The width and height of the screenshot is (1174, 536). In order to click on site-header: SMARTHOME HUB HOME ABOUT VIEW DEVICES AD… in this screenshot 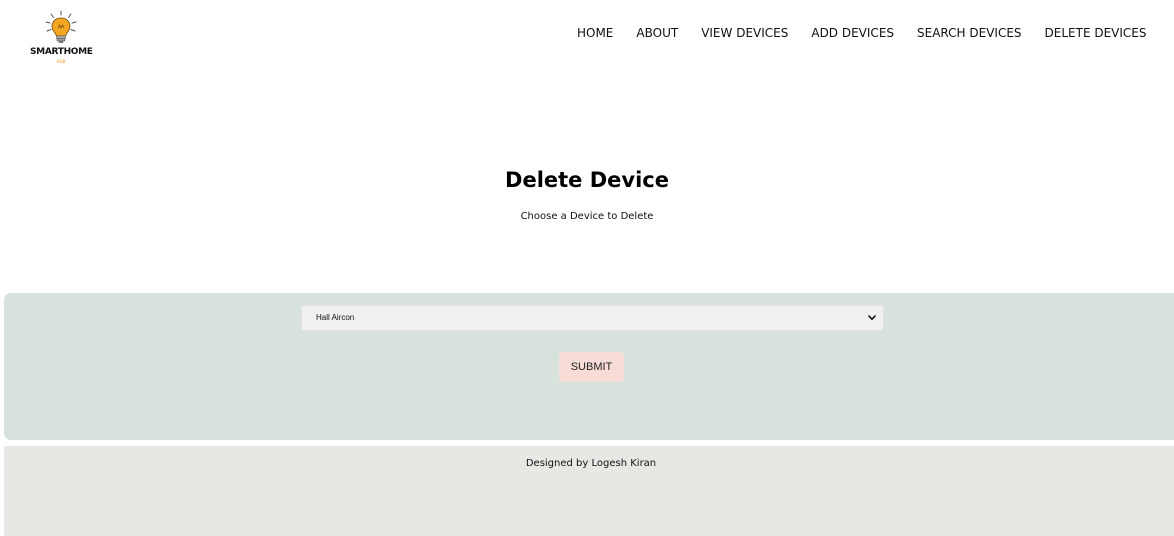, I will do `click(587, 36)`.